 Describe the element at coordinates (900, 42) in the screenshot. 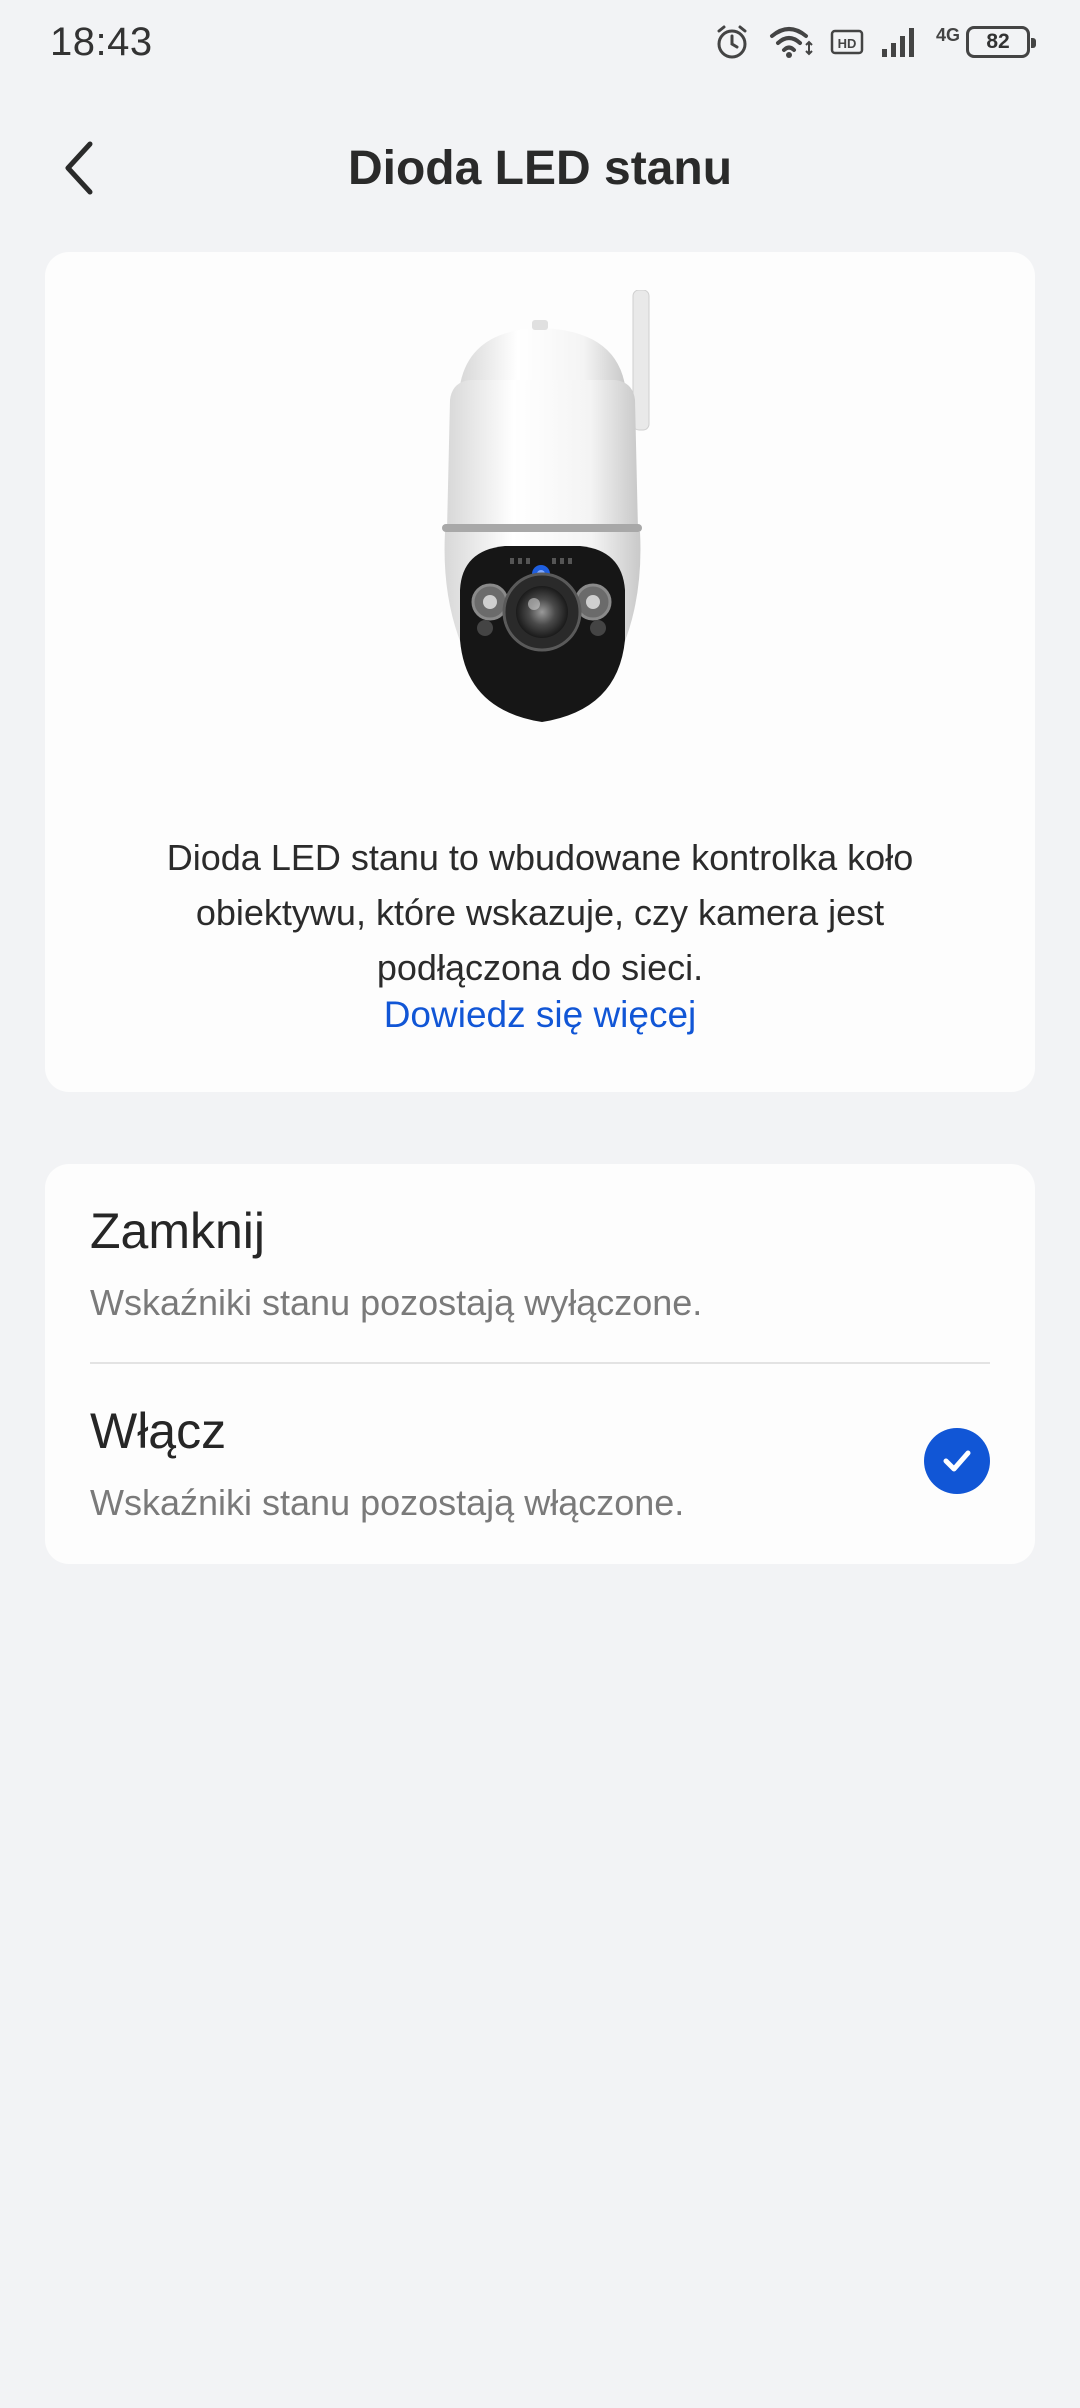

I see `signal-icon` at that location.